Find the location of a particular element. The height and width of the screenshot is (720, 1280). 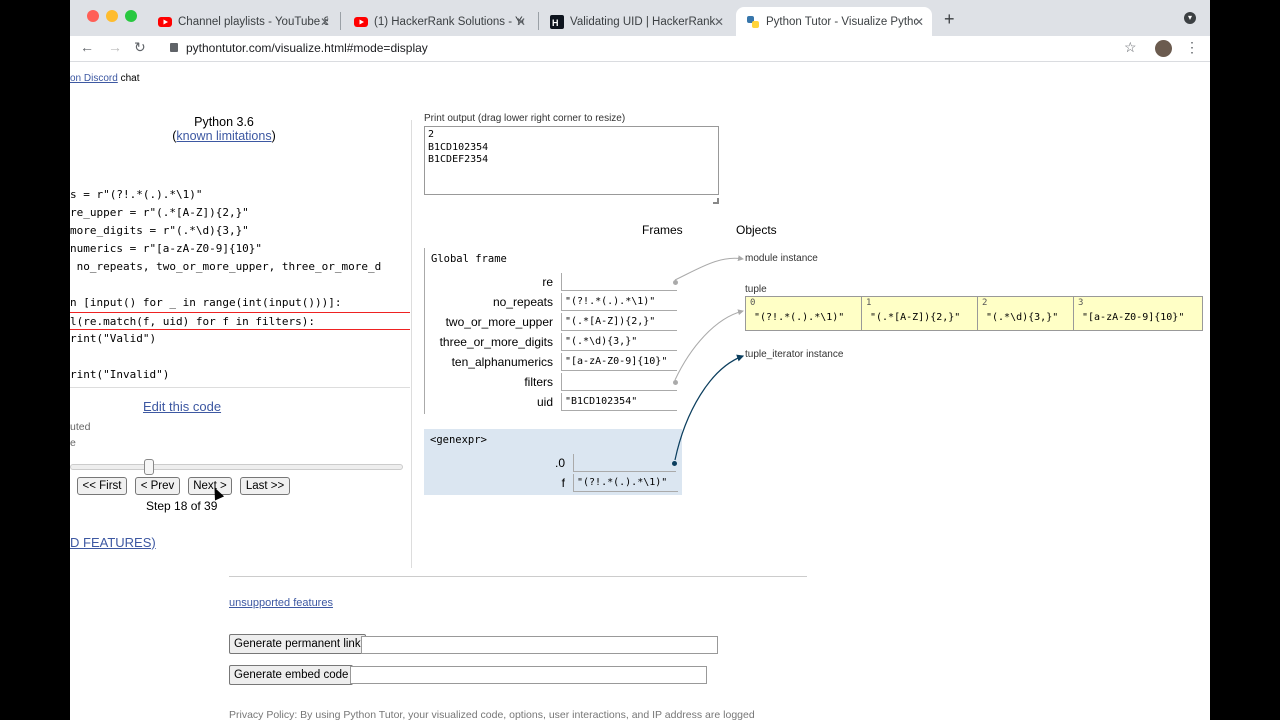

tuple-cell: 2 "(.*\d){3,}" is located at coordinates (1026, 313).